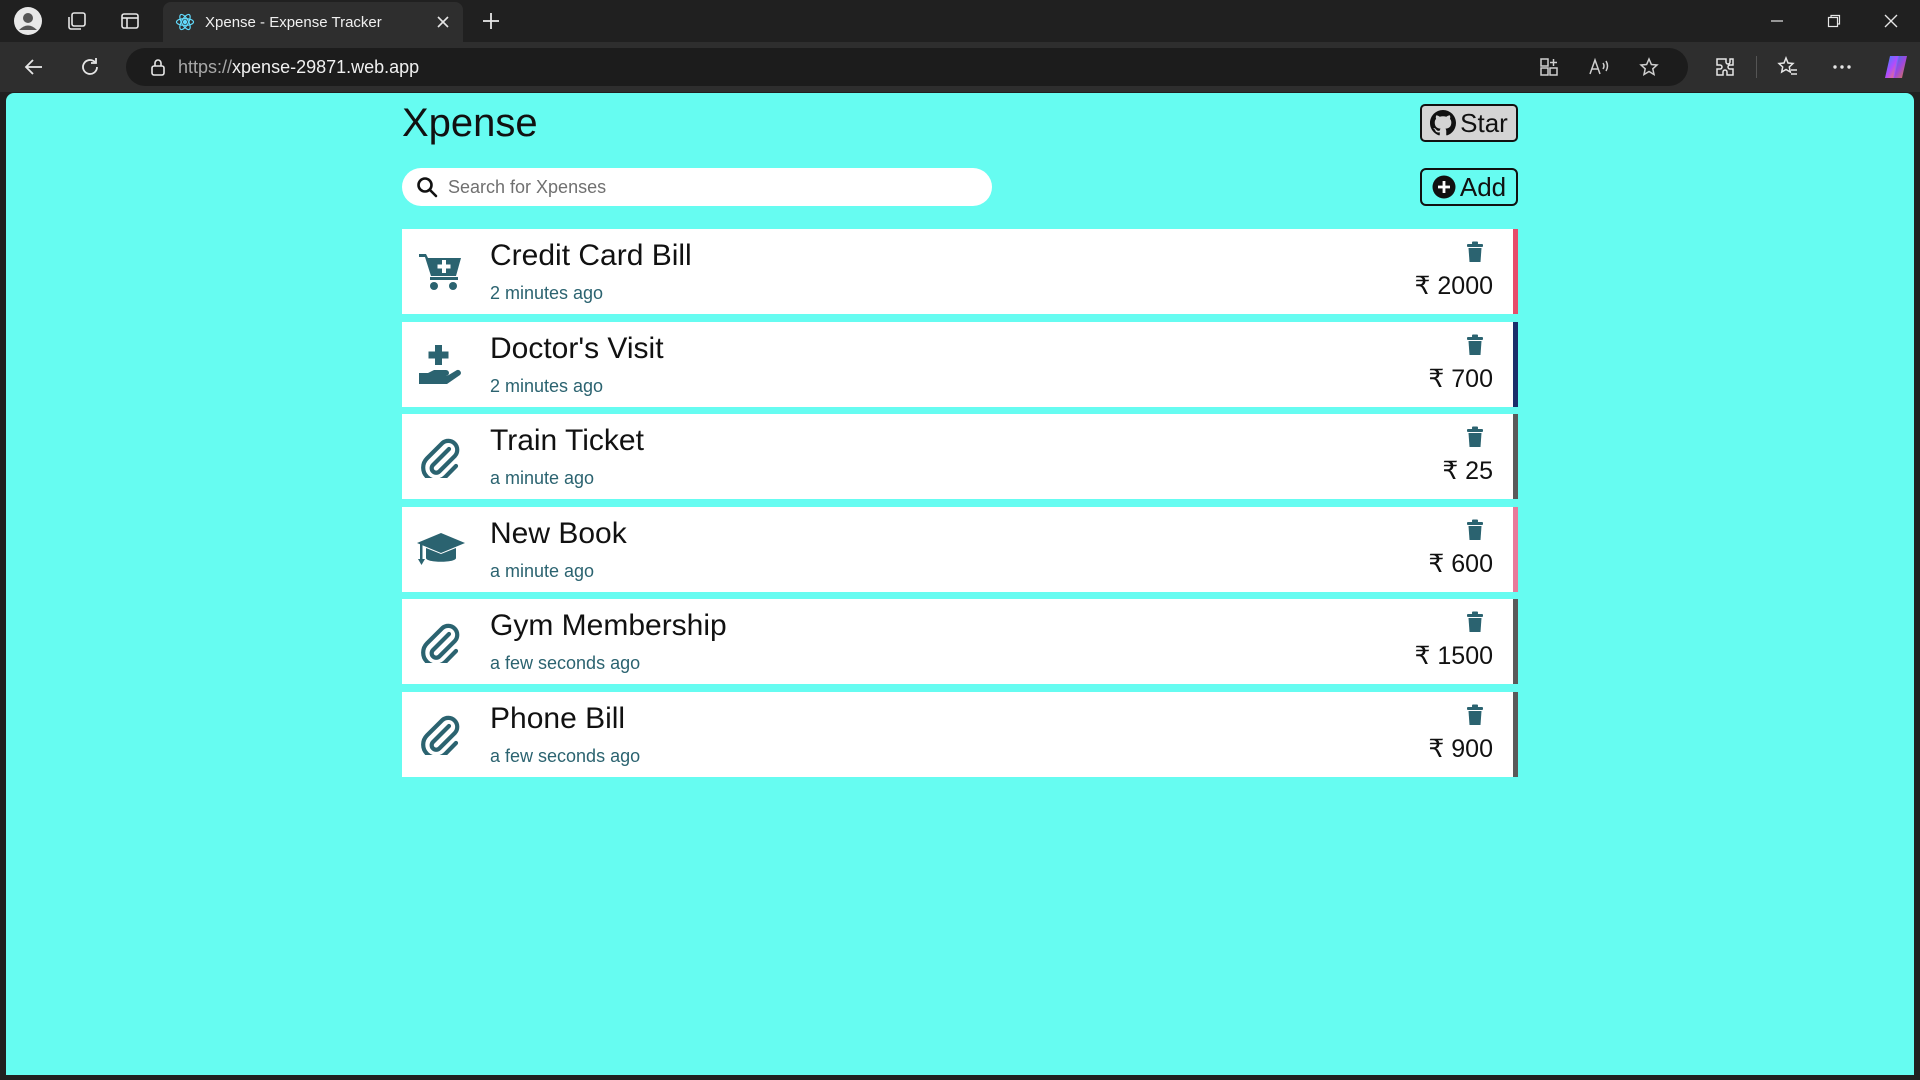 Image resolution: width=1920 pixels, height=1080 pixels. What do you see at coordinates (558, 533) in the screenshot?
I see `expense-name: New Book` at bounding box center [558, 533].